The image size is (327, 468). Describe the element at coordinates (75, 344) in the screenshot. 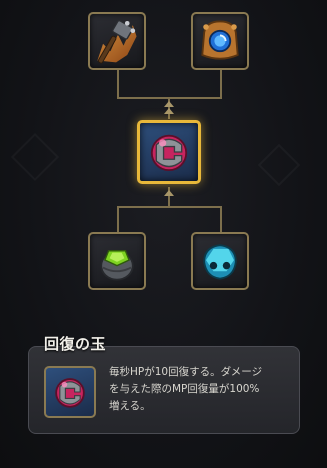

I see `tooltip-title: 回復の玉` at that location.